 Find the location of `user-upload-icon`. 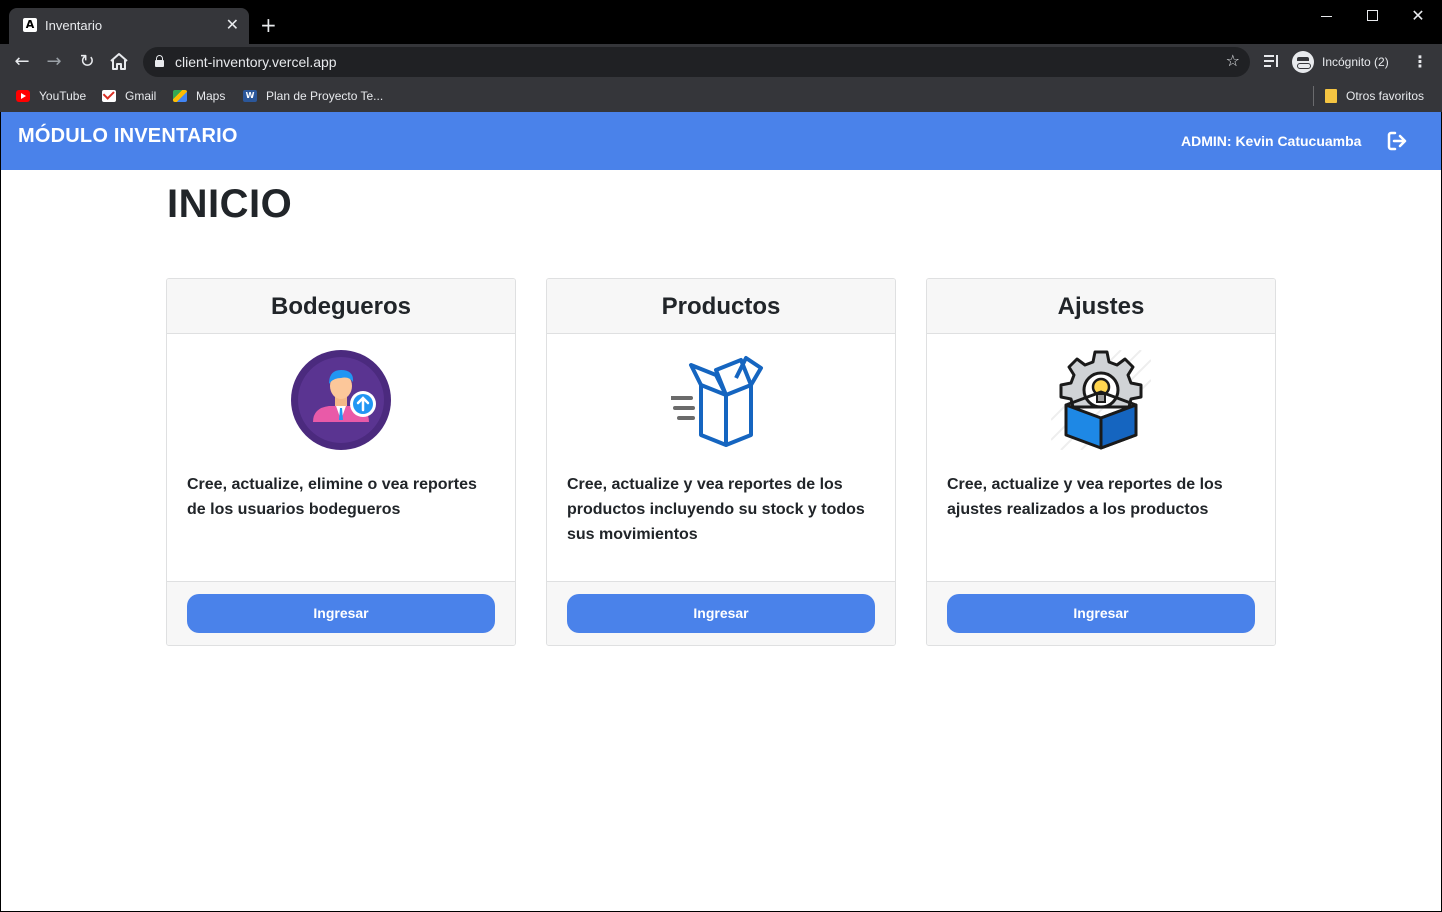

user-upload-icon is located at coordinates (341, 400).